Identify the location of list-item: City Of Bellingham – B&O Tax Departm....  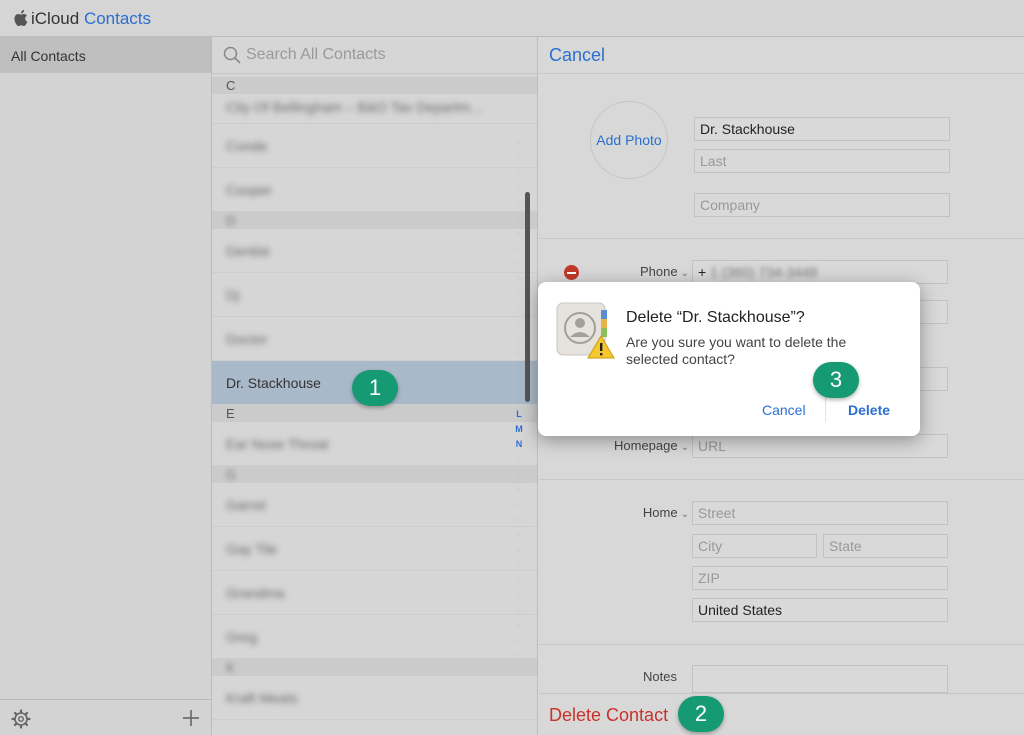
(374, 109).